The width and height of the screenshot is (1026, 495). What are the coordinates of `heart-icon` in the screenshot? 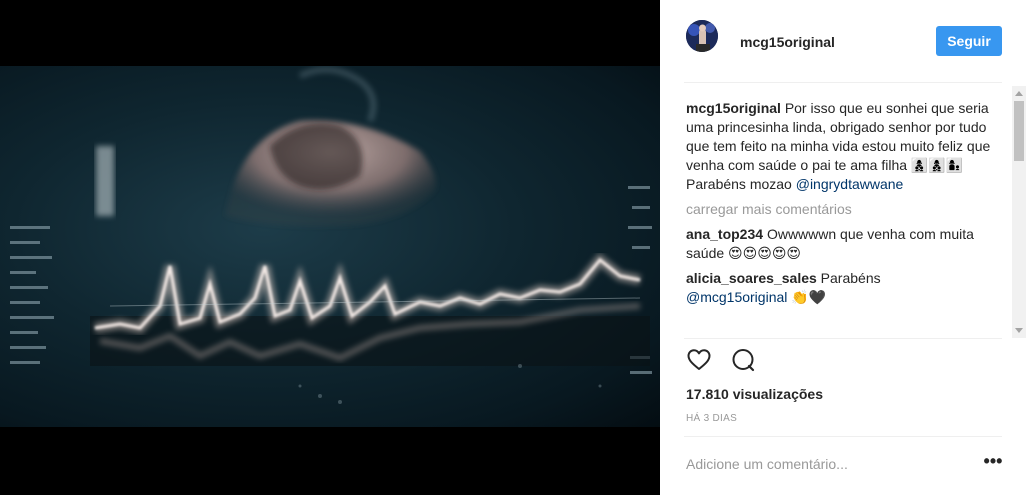 It's located at (699, 360).